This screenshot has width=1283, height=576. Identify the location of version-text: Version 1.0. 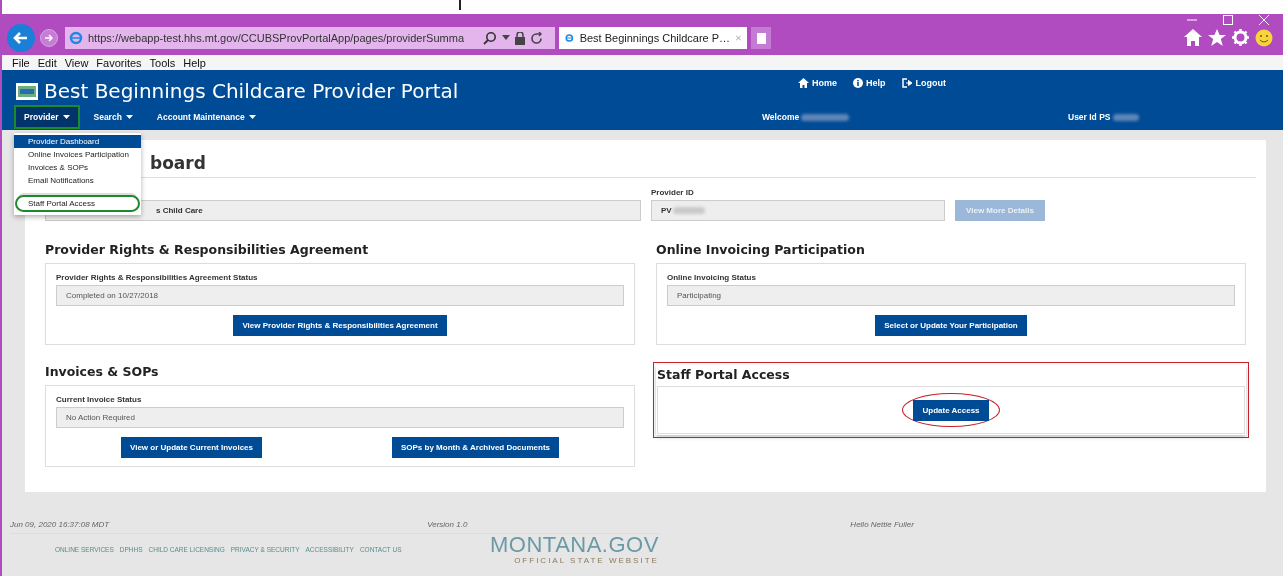
(447, 524).